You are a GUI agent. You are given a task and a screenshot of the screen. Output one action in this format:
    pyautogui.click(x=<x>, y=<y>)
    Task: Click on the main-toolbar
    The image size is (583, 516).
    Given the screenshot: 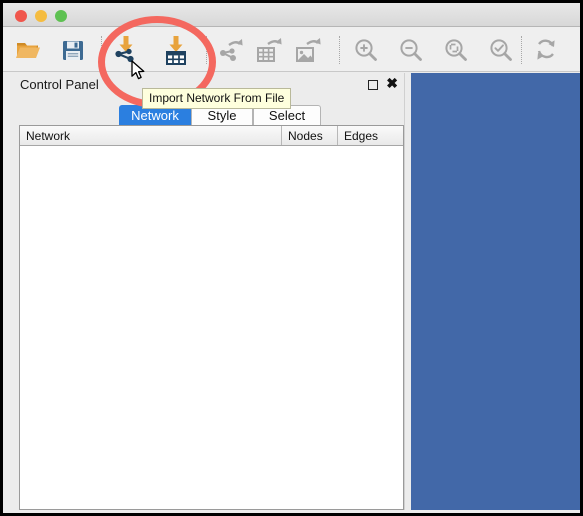 What is the action you would take?
    pyautogui.click(x=291, y=49)
    